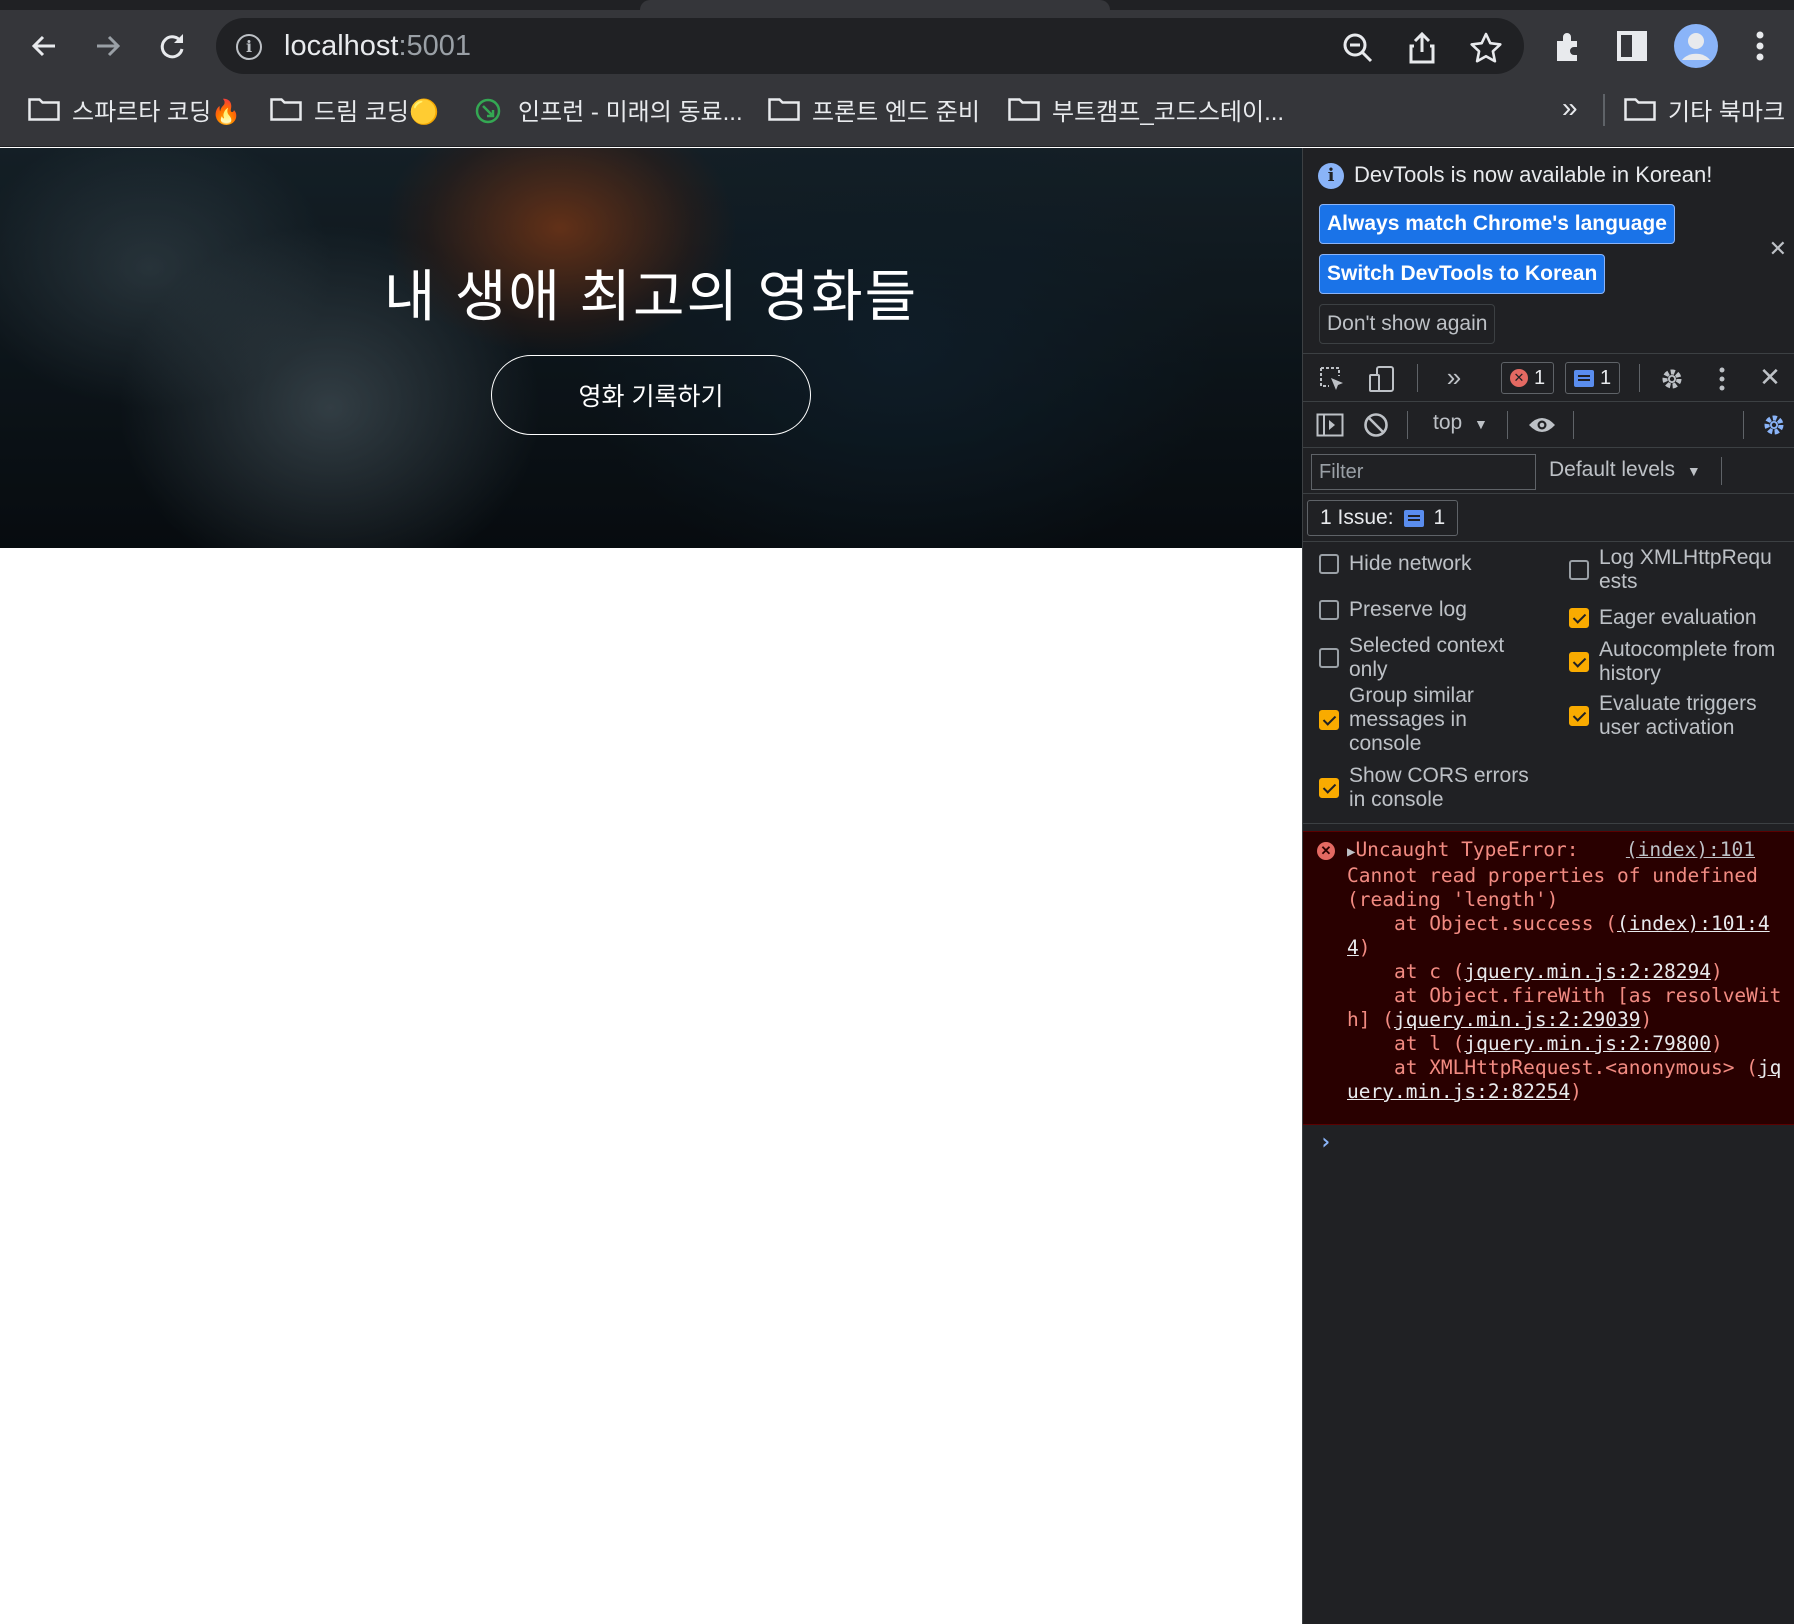  I want to click on error-icon: ✕, so click(1519, 378).